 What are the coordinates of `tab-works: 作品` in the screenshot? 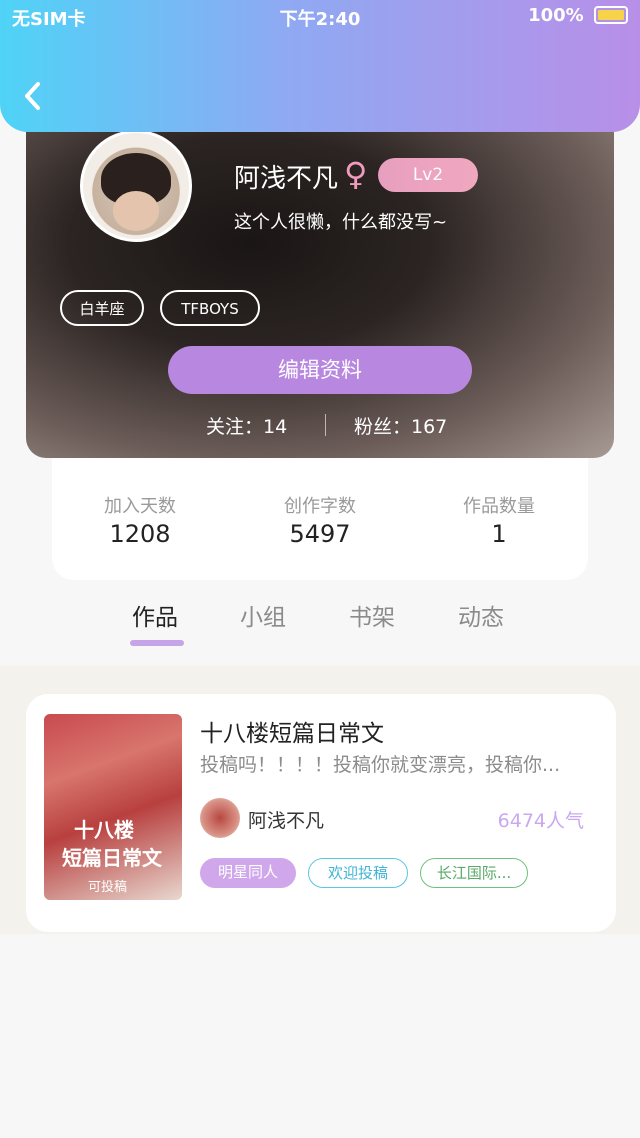 It's located at (155, 615).